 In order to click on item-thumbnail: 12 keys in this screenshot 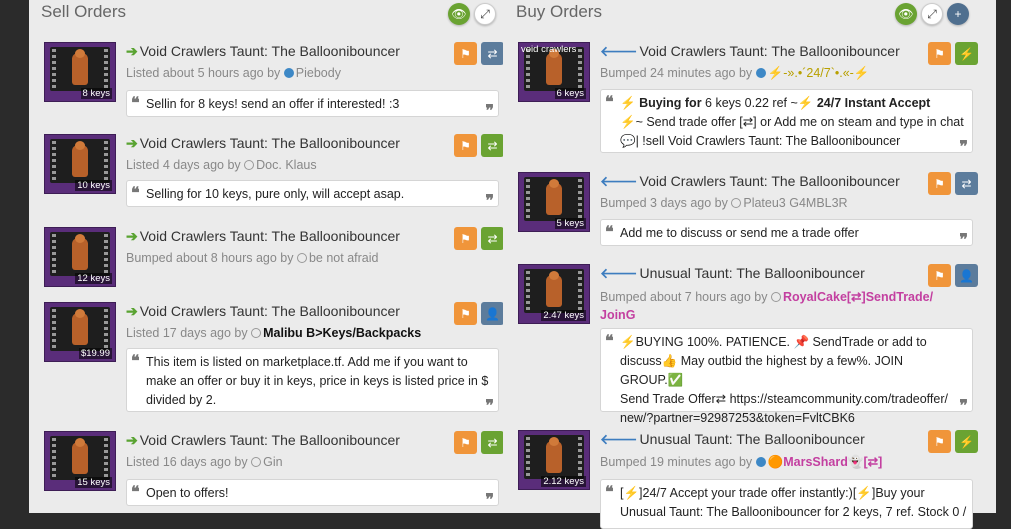, I will do `click(80, 257)`.